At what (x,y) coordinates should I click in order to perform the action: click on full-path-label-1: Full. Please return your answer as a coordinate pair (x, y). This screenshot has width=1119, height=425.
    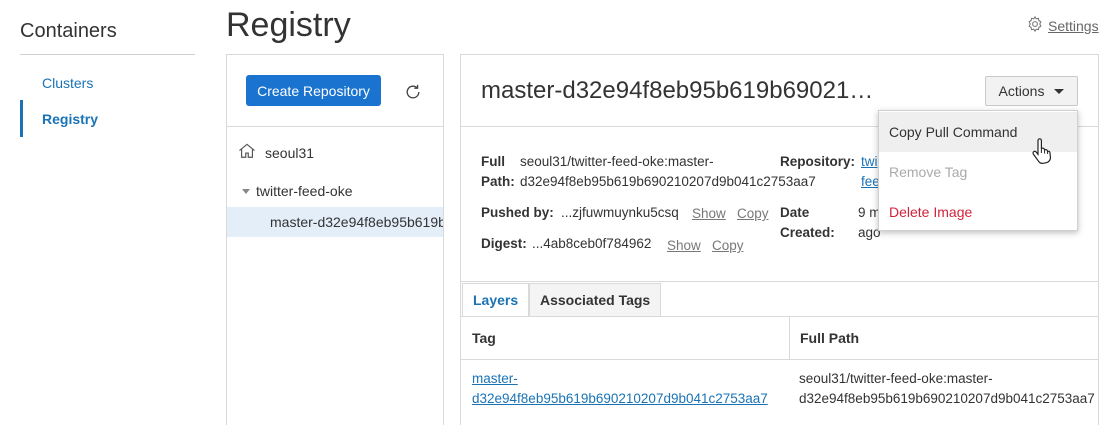
    Looking at the image, I should click on (493, 161).